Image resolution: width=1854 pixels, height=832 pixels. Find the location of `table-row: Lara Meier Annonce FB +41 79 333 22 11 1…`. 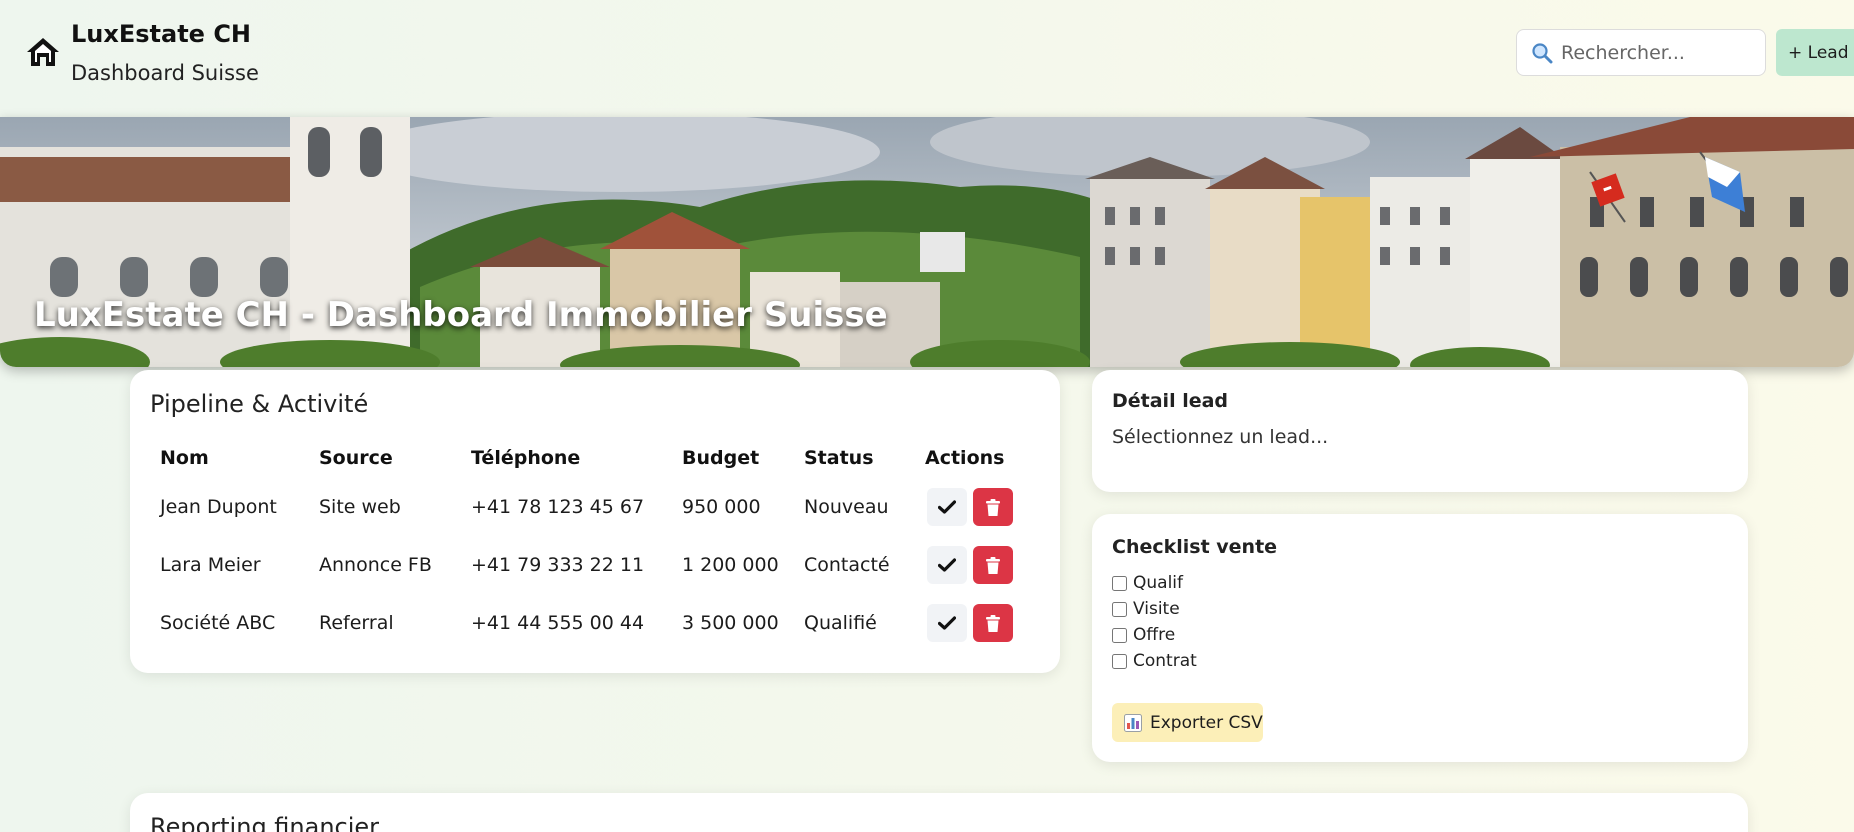

table-row: Lara Meier Annonce FB +41 79 333 22 11 1… is located at coordinates (592, 565).